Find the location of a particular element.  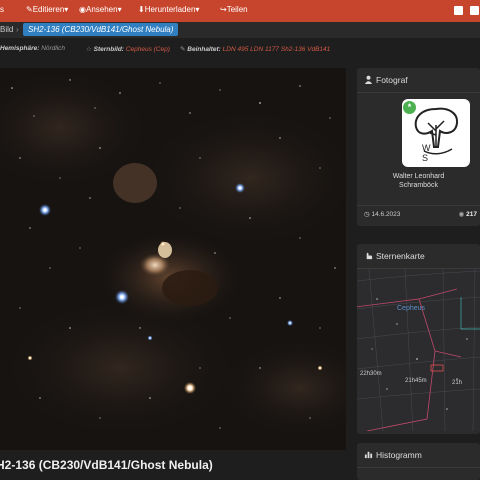

starmap-chart is located at coordinates (418, 350).